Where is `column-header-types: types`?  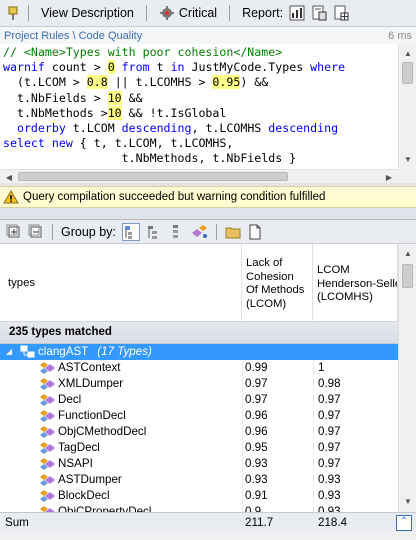
column-header-types: types is located at coordinates (121, 283).